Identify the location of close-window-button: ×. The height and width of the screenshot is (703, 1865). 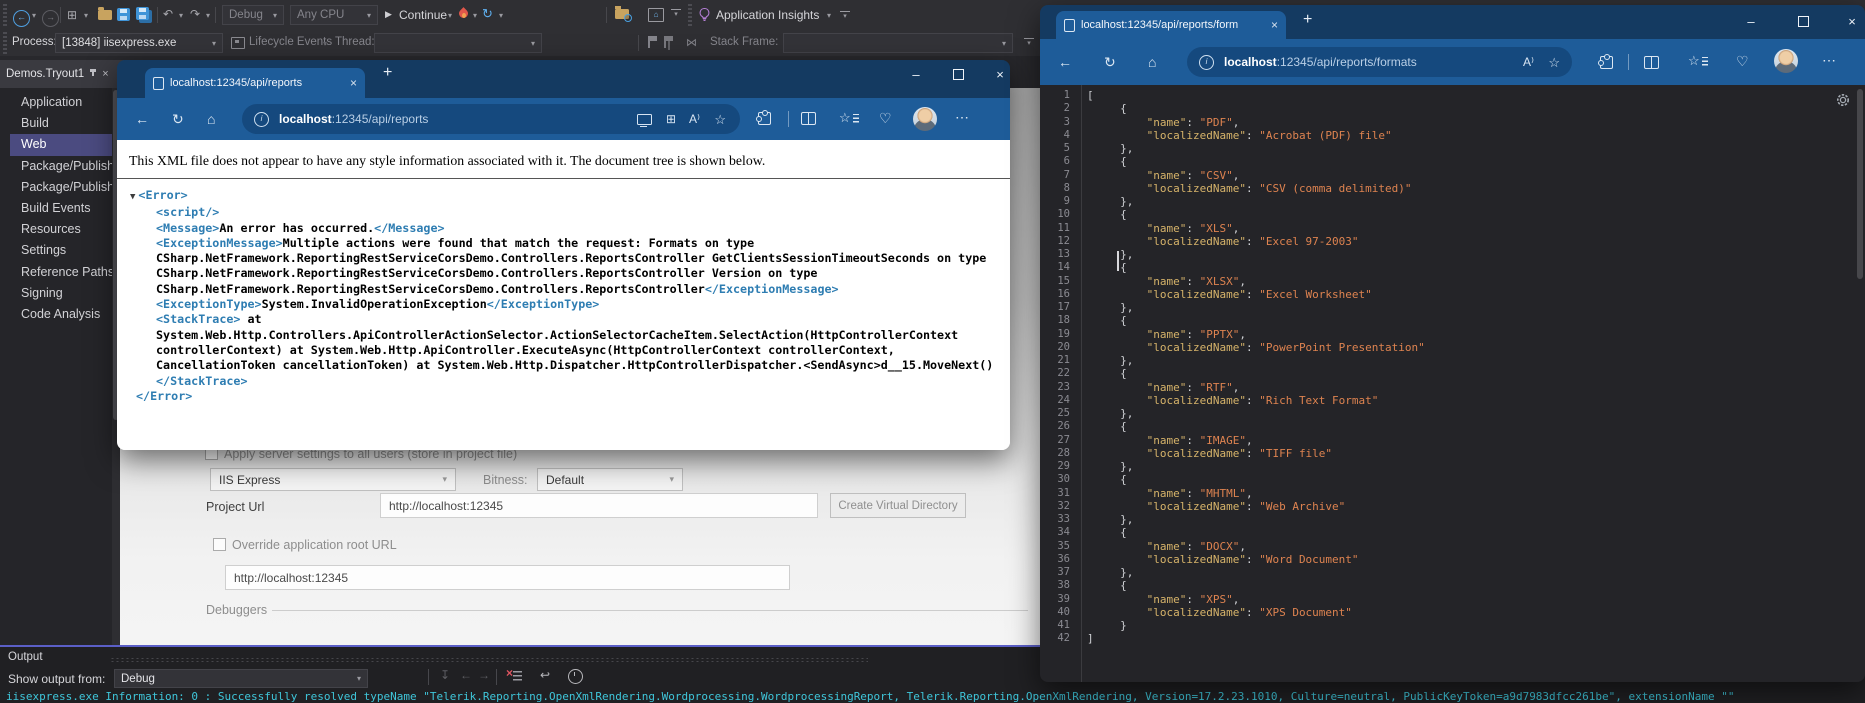
(1000, 74).